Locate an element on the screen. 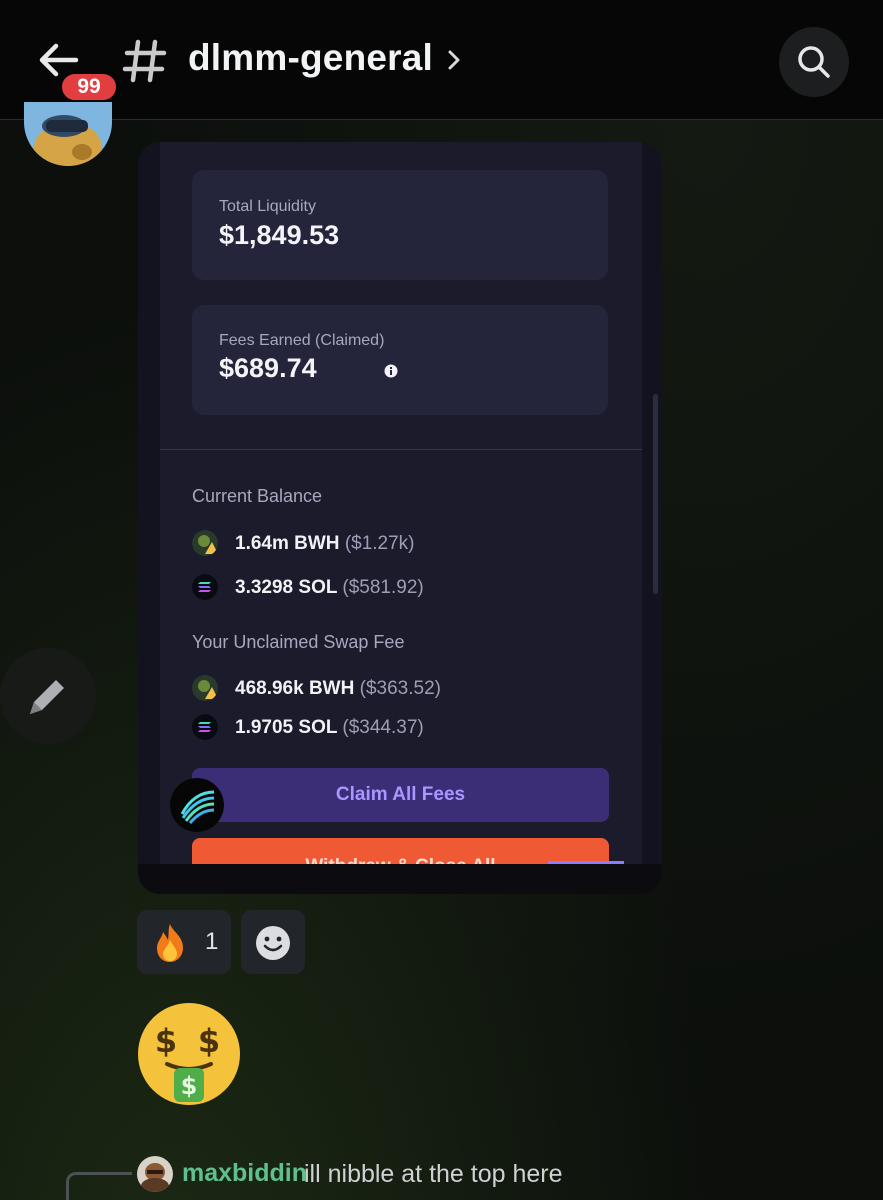 The height and width of the screenshot is (1200, 883). scrollbar is located at coordinates (655, 494).